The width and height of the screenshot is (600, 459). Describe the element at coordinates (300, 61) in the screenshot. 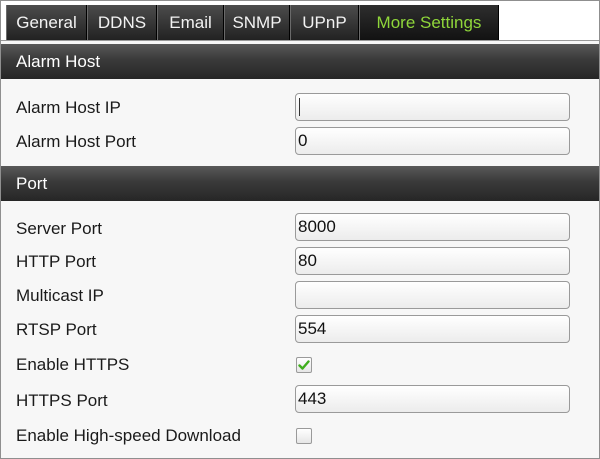

I see `alarm-host-section-header: Alarm Host` at that location.